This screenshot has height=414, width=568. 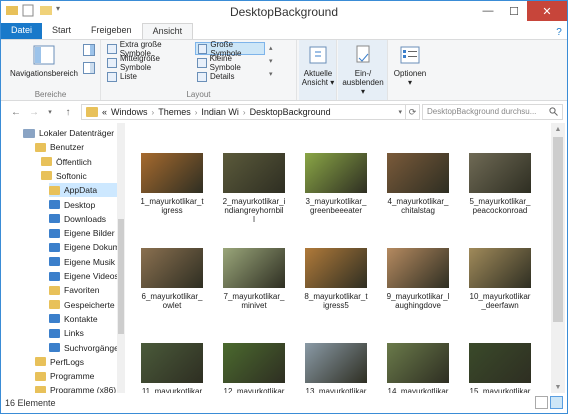 What do you see at coordinates (418, 279) in the screenshot?
I see `file-item: 9_mayurkotlikar_l aughingdove` at bounding box center [418, 279].